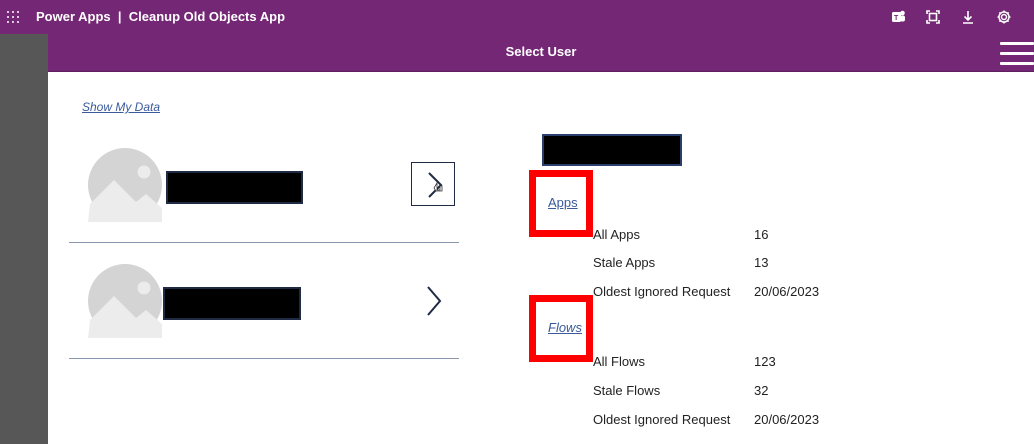 This screenshot has width=1034, height=444. What do you see at coordinates (761, 234) in the screenshot?
I see `all-apps-value: 16` at bounding box center [761, 234].